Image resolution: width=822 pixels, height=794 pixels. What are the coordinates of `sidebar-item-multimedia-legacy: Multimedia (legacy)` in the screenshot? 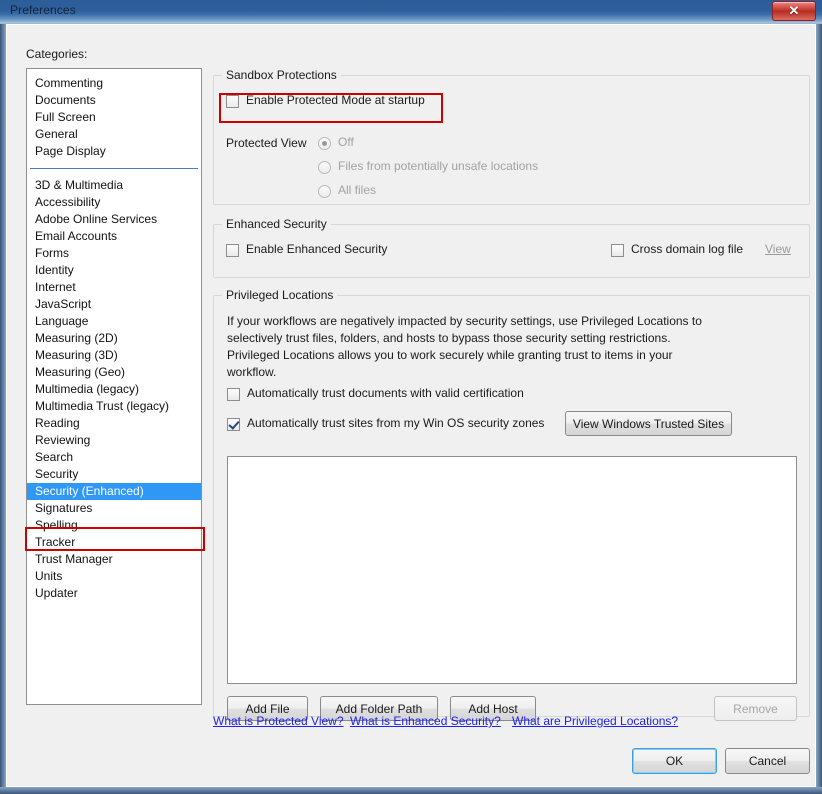 It's located at (114, 389).